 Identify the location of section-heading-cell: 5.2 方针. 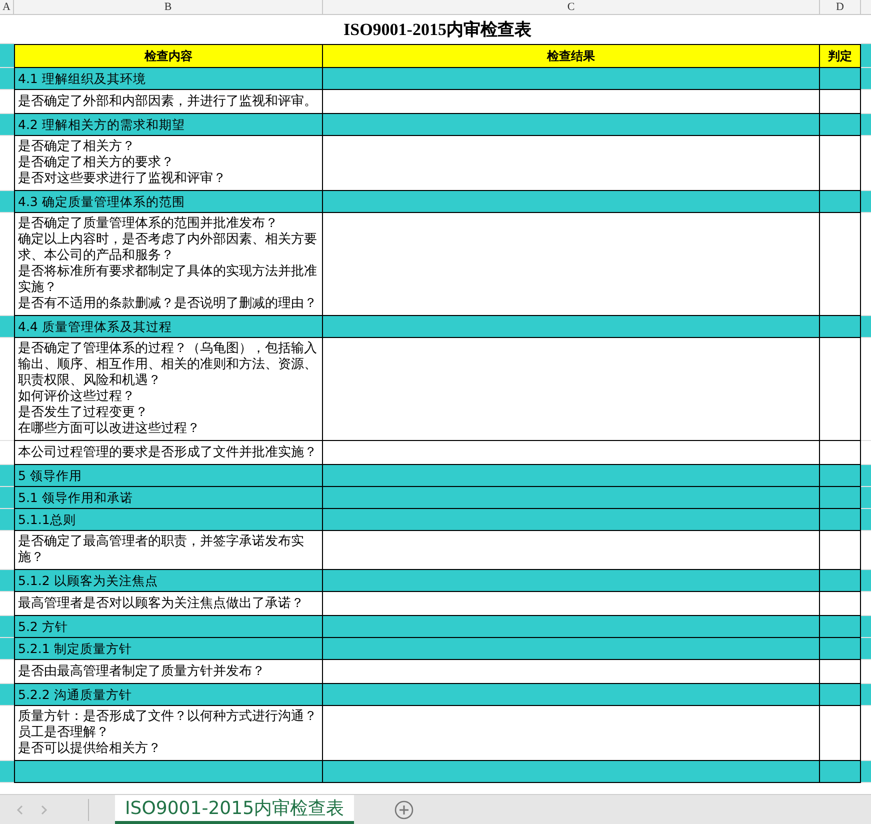
(168, 627).